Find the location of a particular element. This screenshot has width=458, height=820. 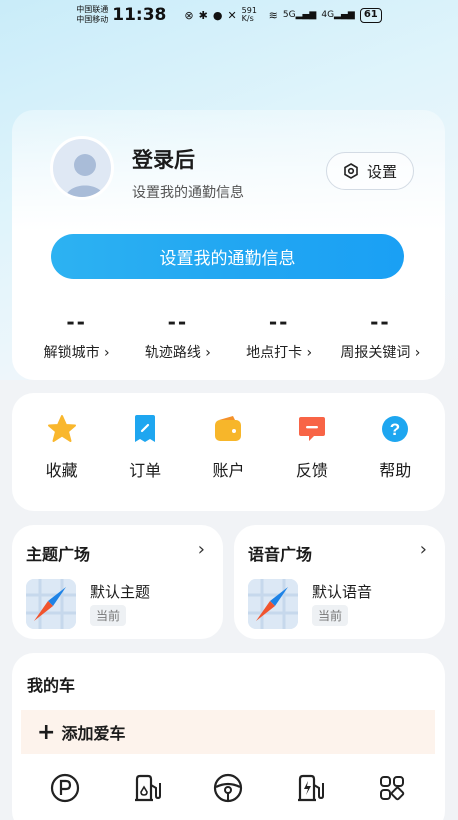

voice-plaza-card: 语音广场 › 默认语音 当前 is located at coordinates (339, 582).